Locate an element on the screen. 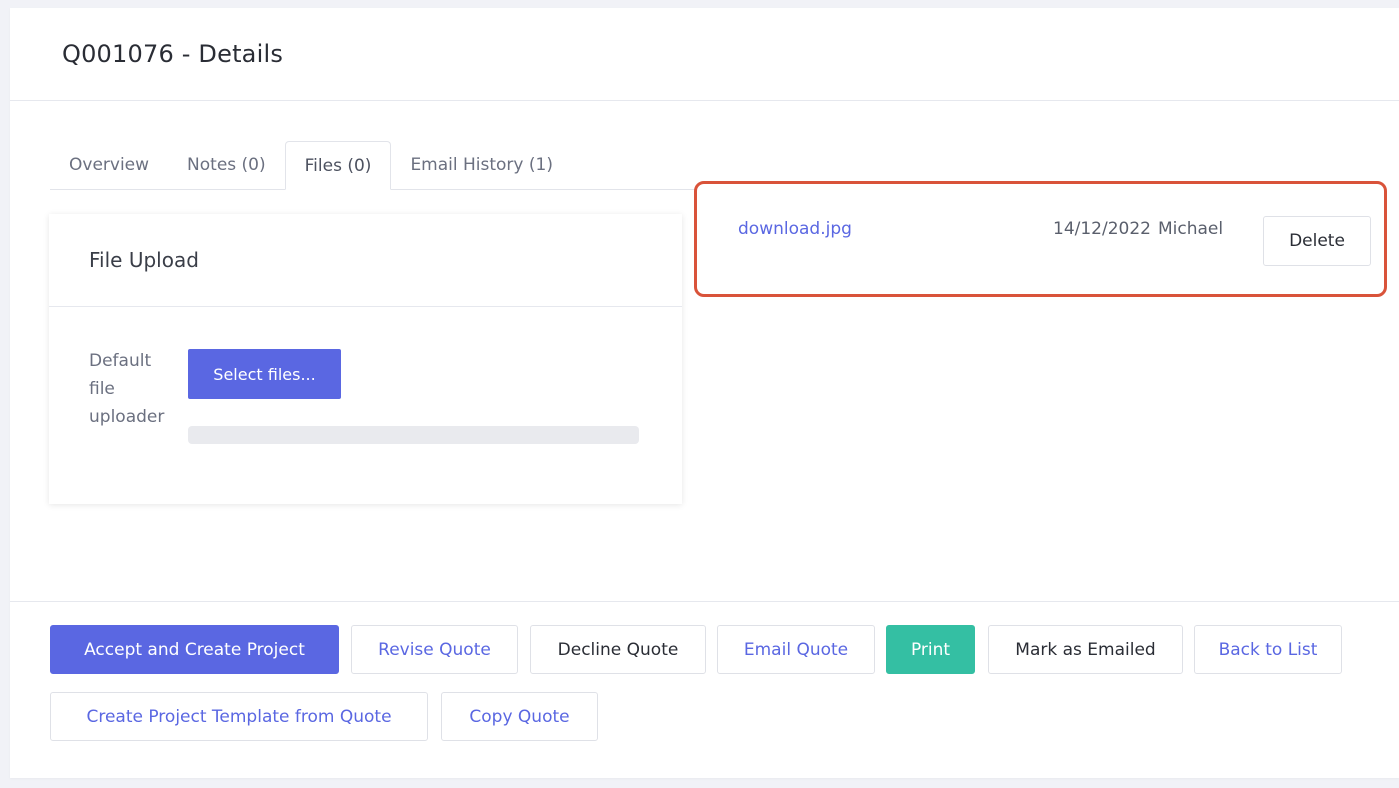 The image size is (1399, 788). delete-file-button: Delete is located at coordinates (1317, 241).